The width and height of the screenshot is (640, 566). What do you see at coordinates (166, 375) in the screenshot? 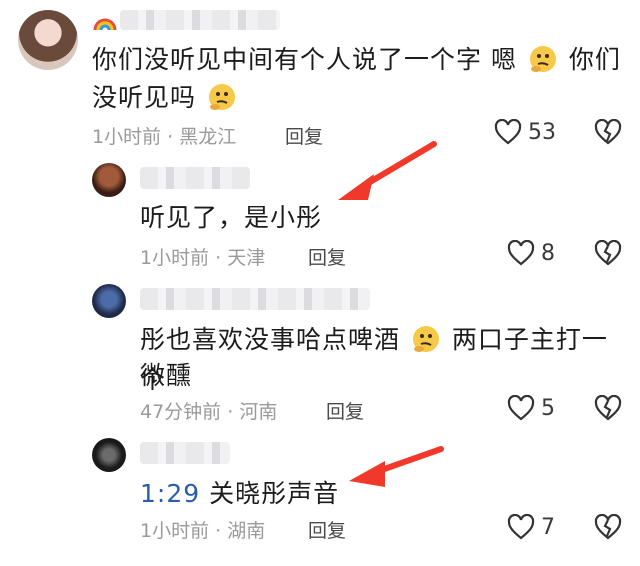
I see `comment-text: 微醺` at bounding box center [166, 375].